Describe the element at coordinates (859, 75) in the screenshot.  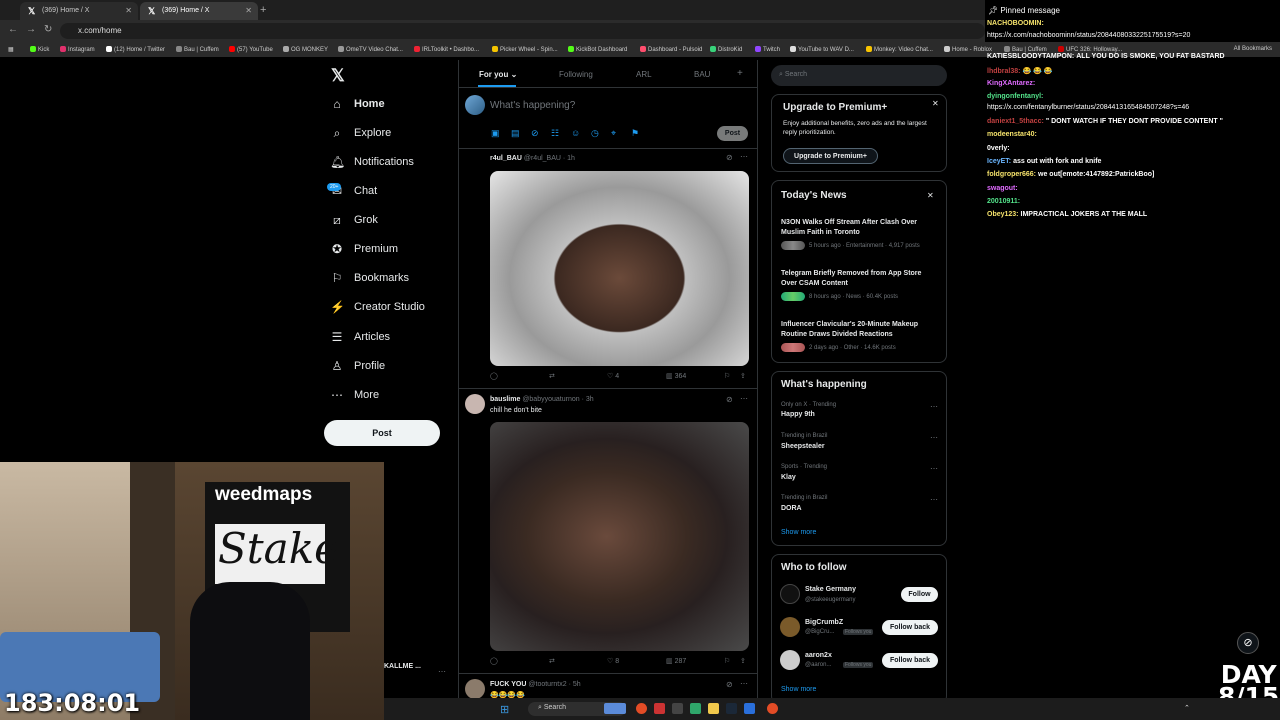
I see `search-input: ⌕ Search` at that location.